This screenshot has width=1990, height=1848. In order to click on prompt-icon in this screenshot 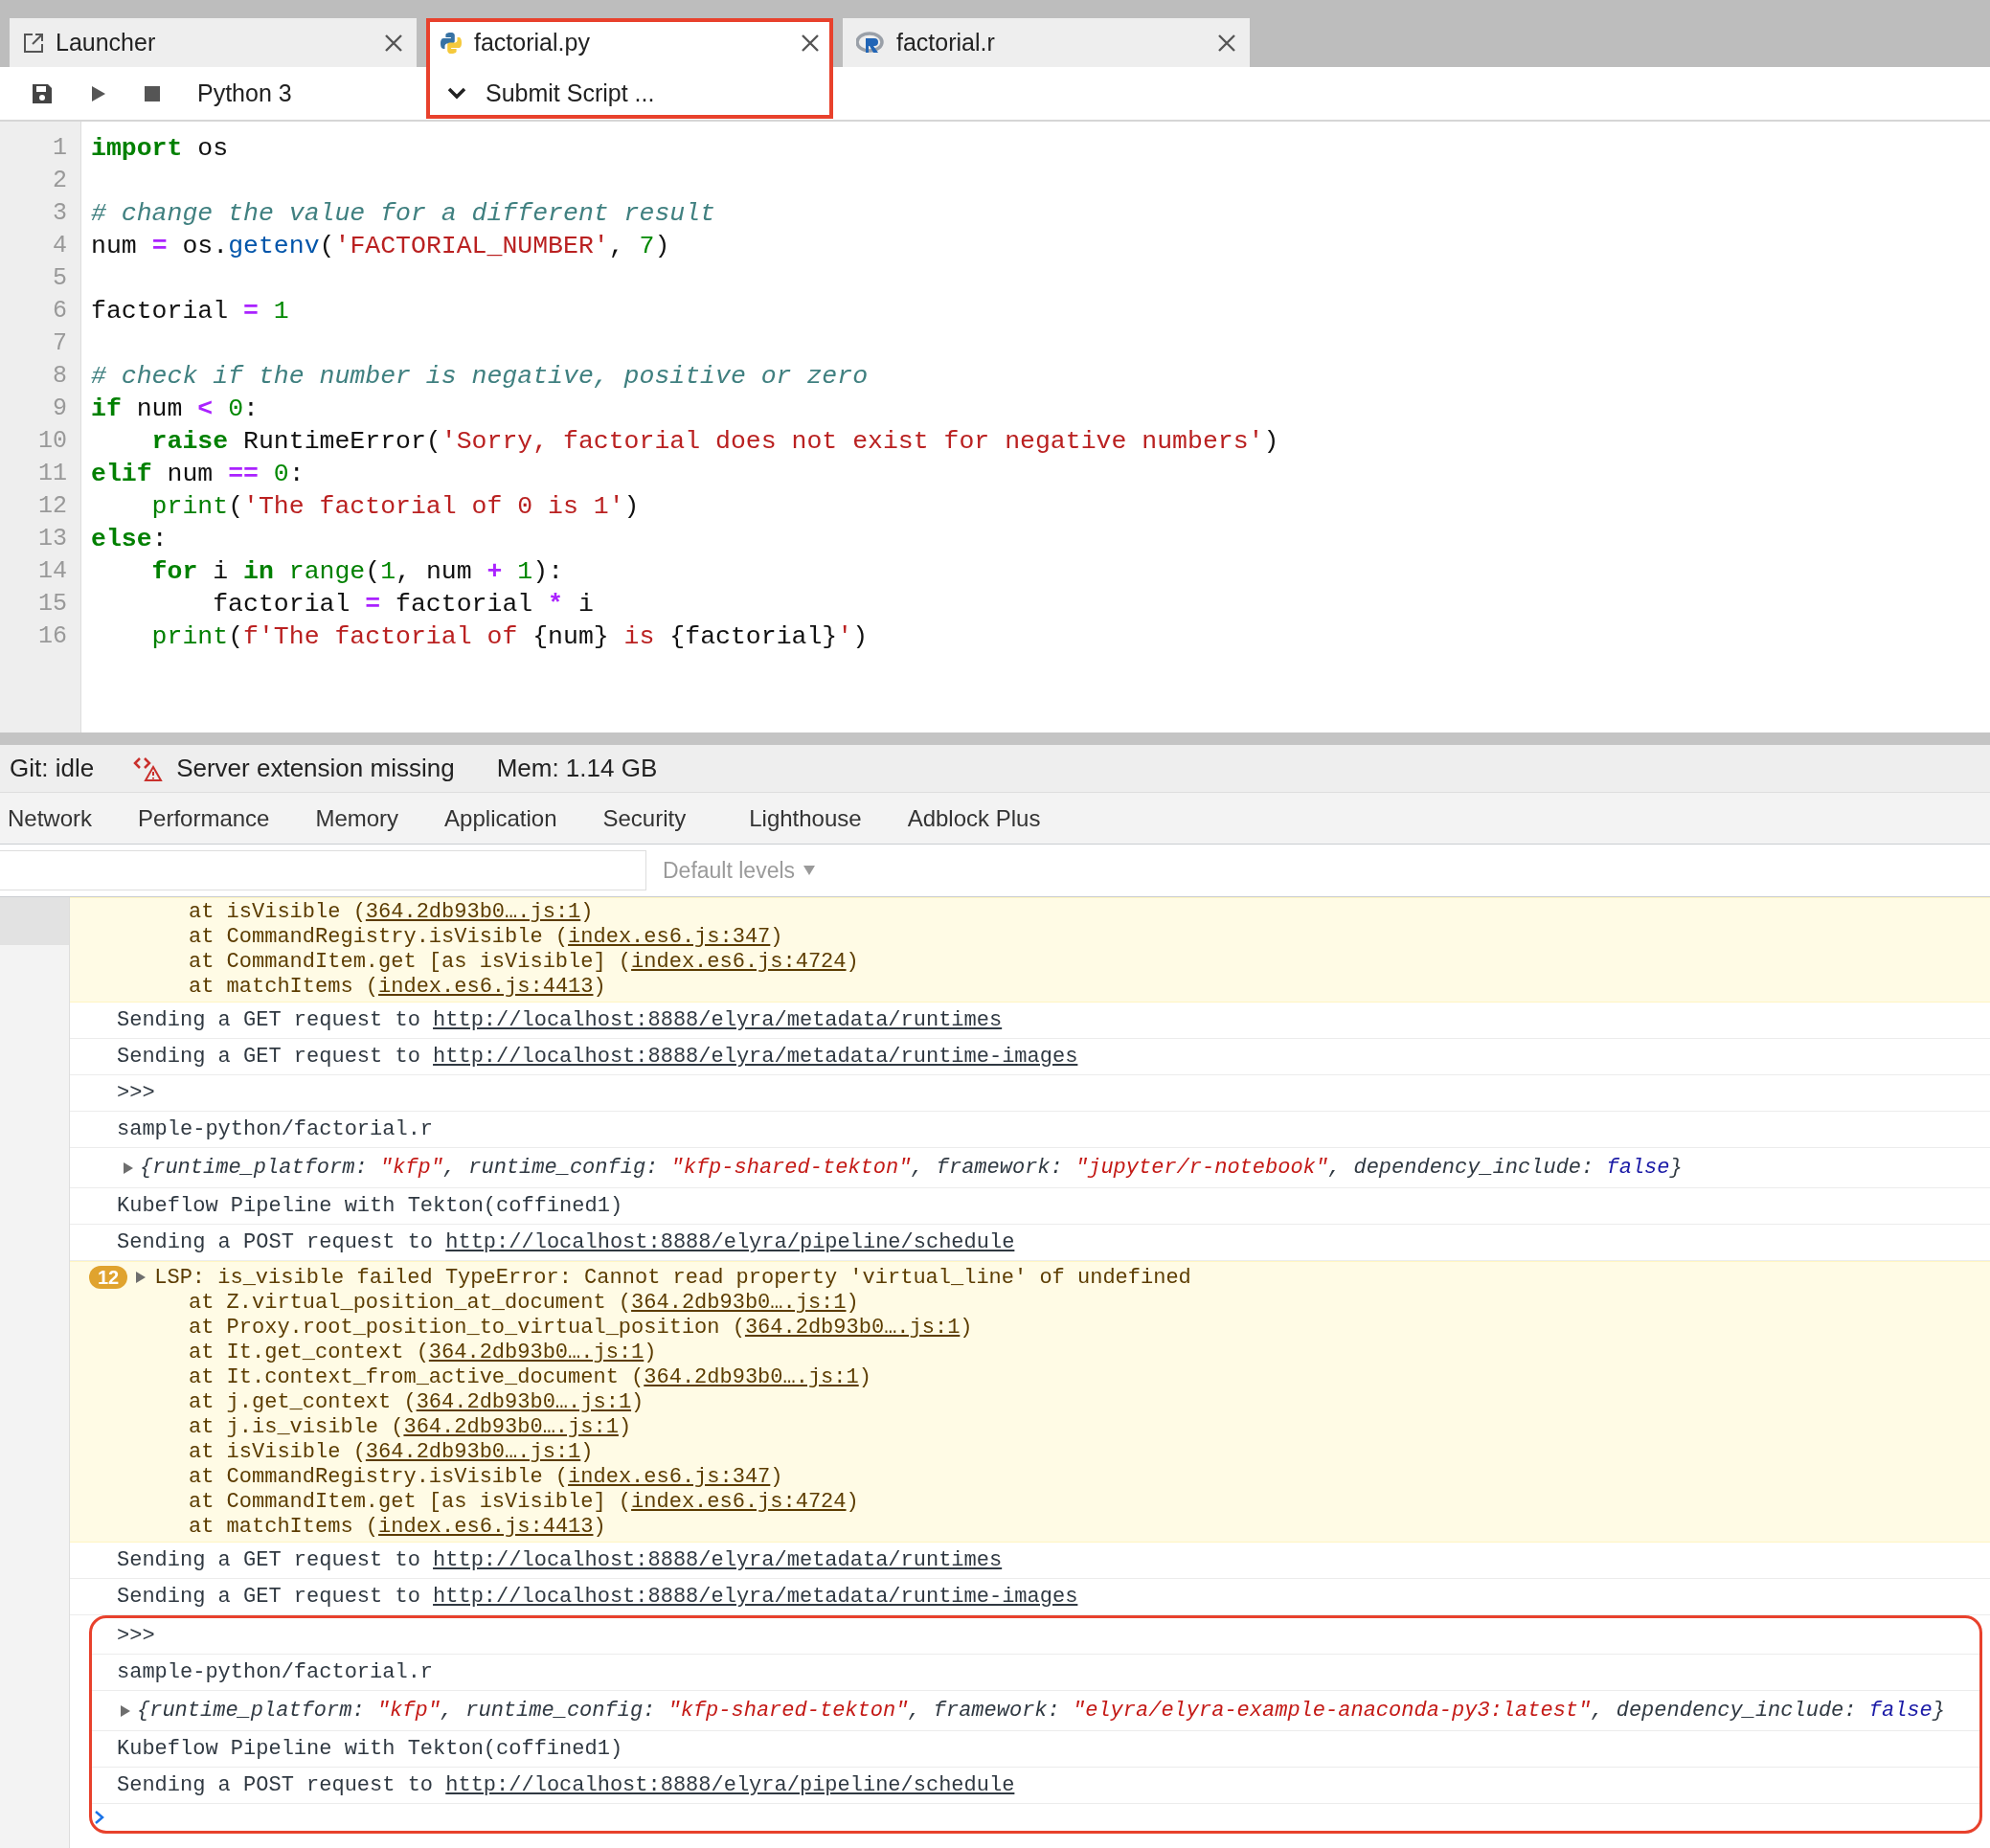, I will do `click(100, 1818)`.